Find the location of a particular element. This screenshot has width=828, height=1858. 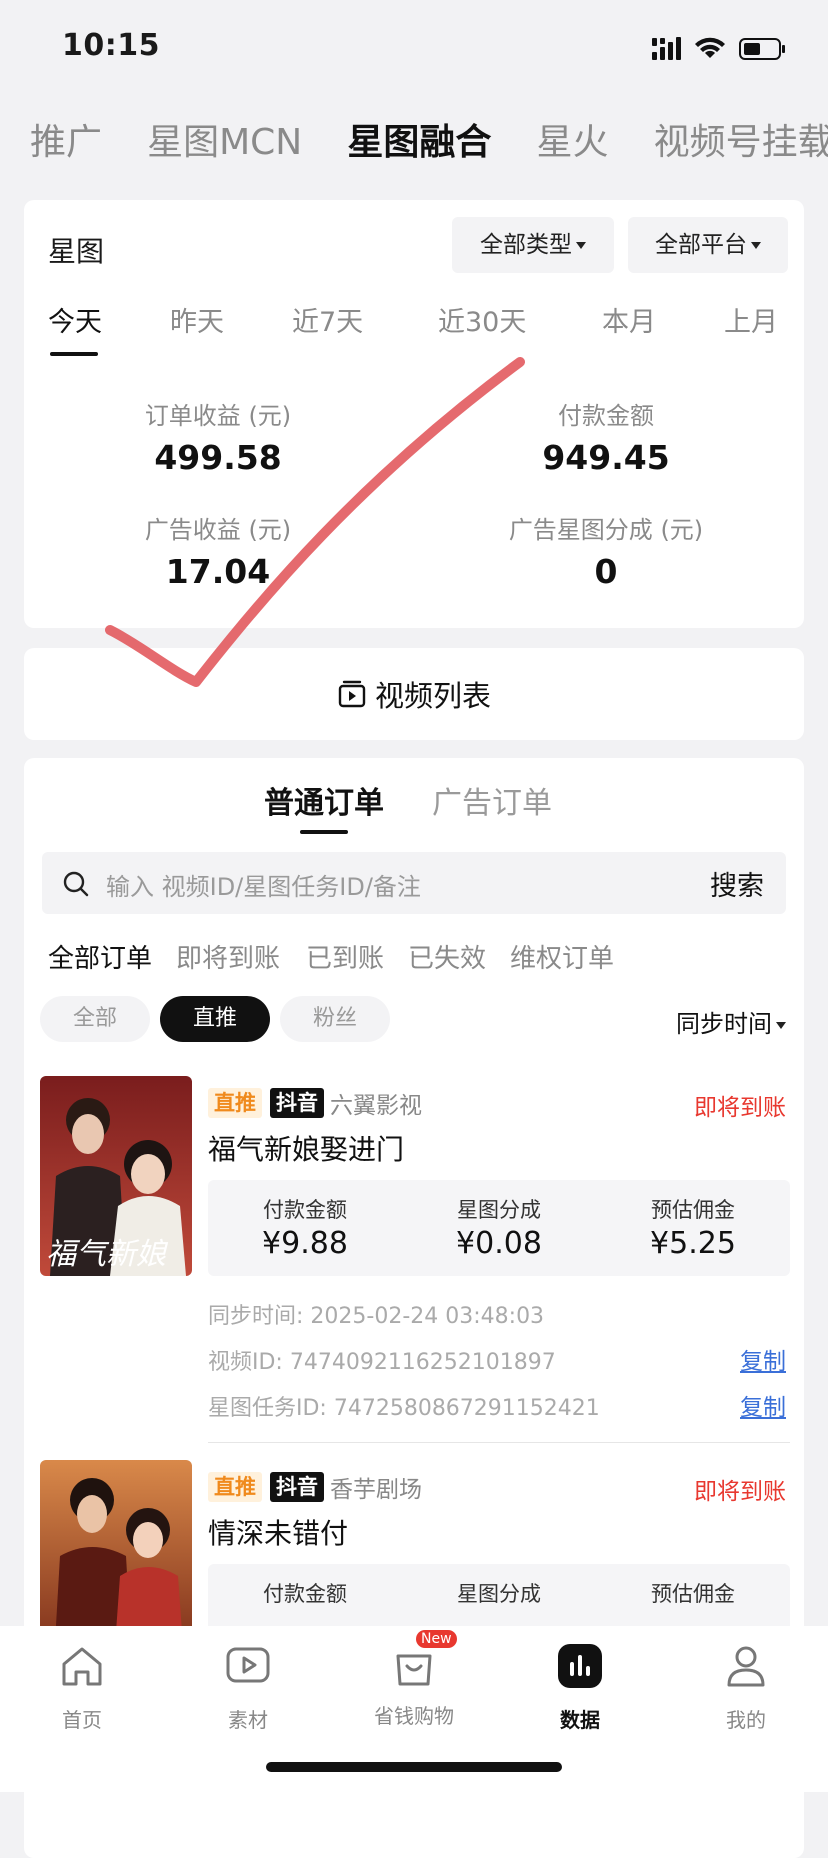

tab-ad-orders: 广告订单 is located at coordinates (492, 800).